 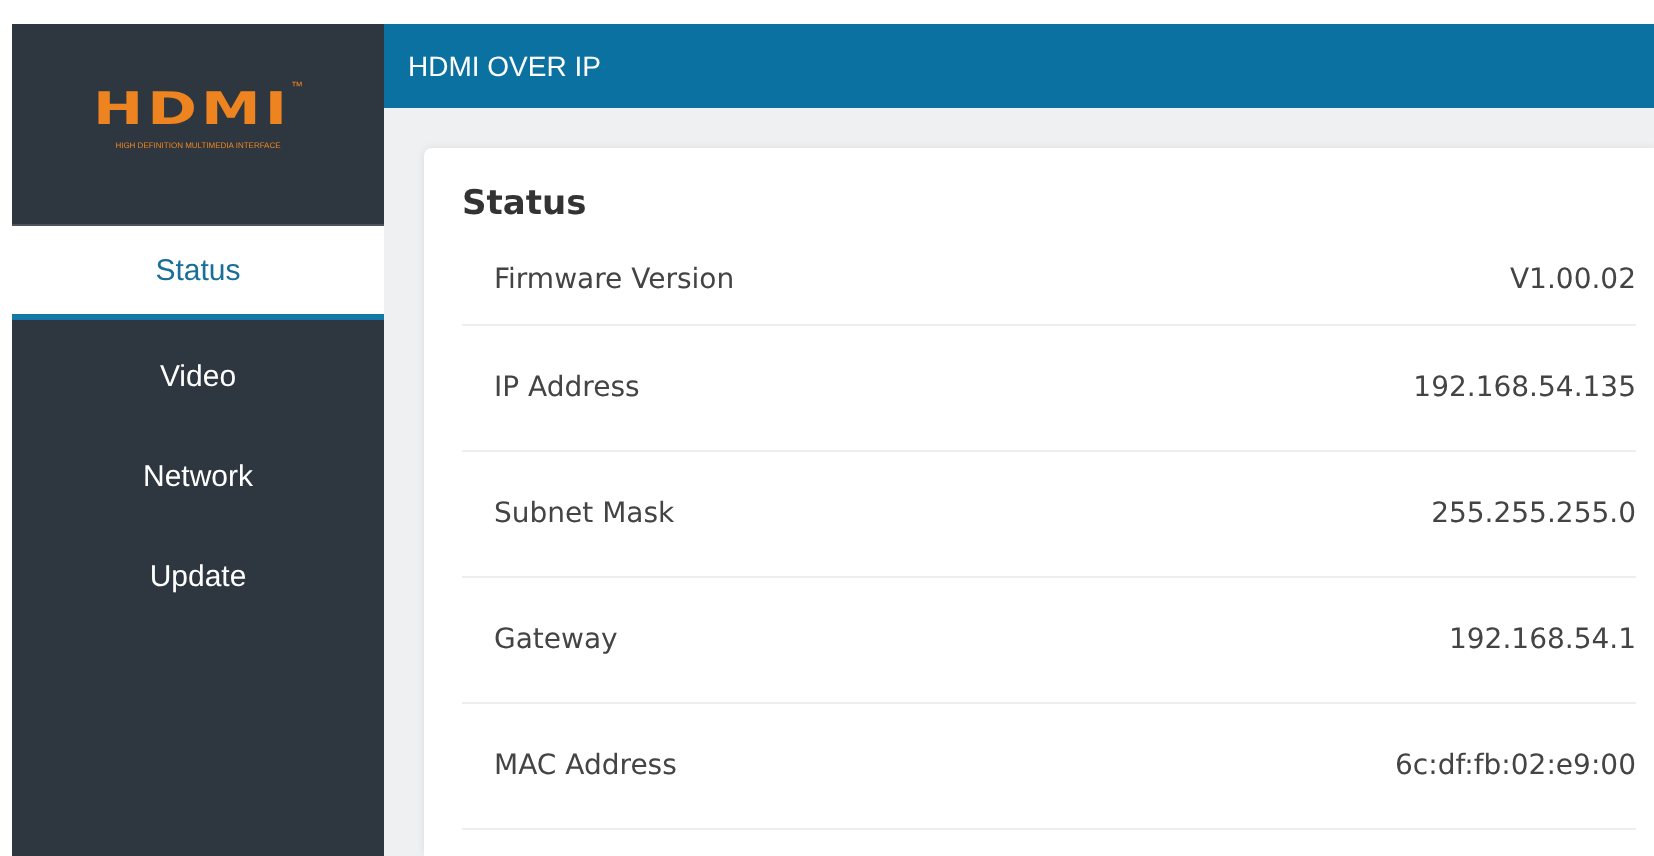 What do you see at coordinates (1524, 388) in the screenshot?
I see `field-value: 192.168.54.135` at bounding box center [1524, 388].